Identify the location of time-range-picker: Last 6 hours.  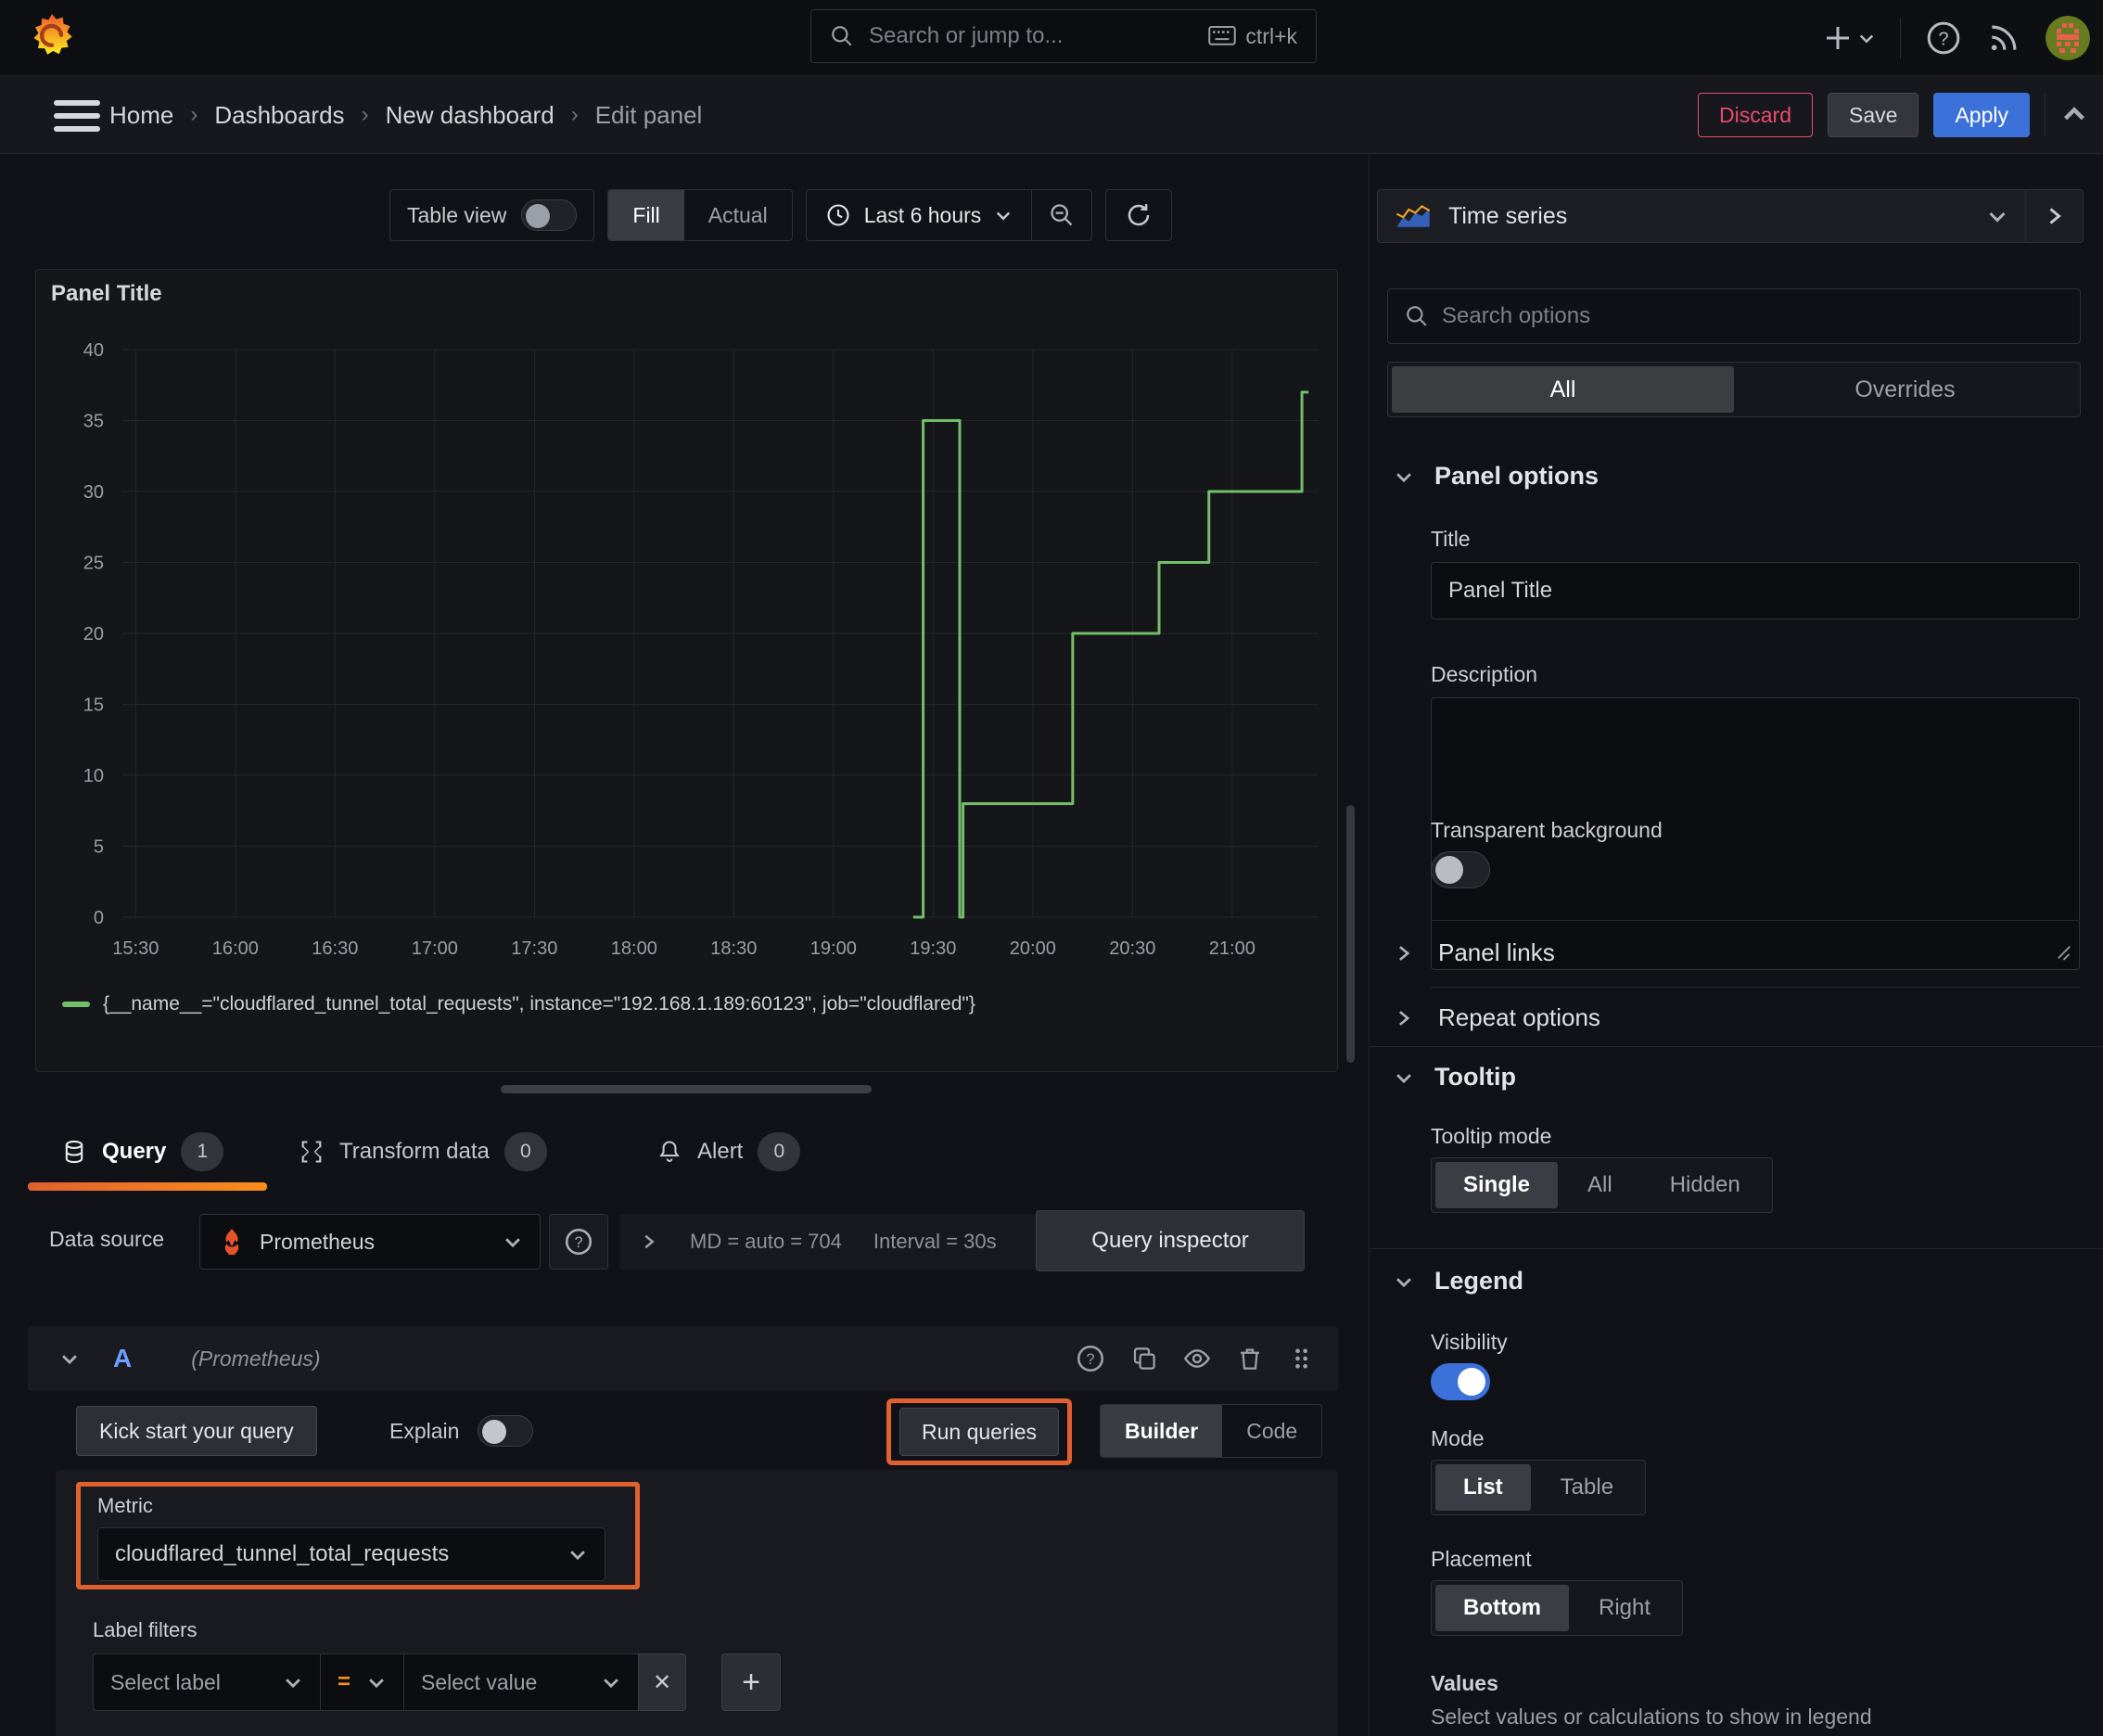
(919, 215).